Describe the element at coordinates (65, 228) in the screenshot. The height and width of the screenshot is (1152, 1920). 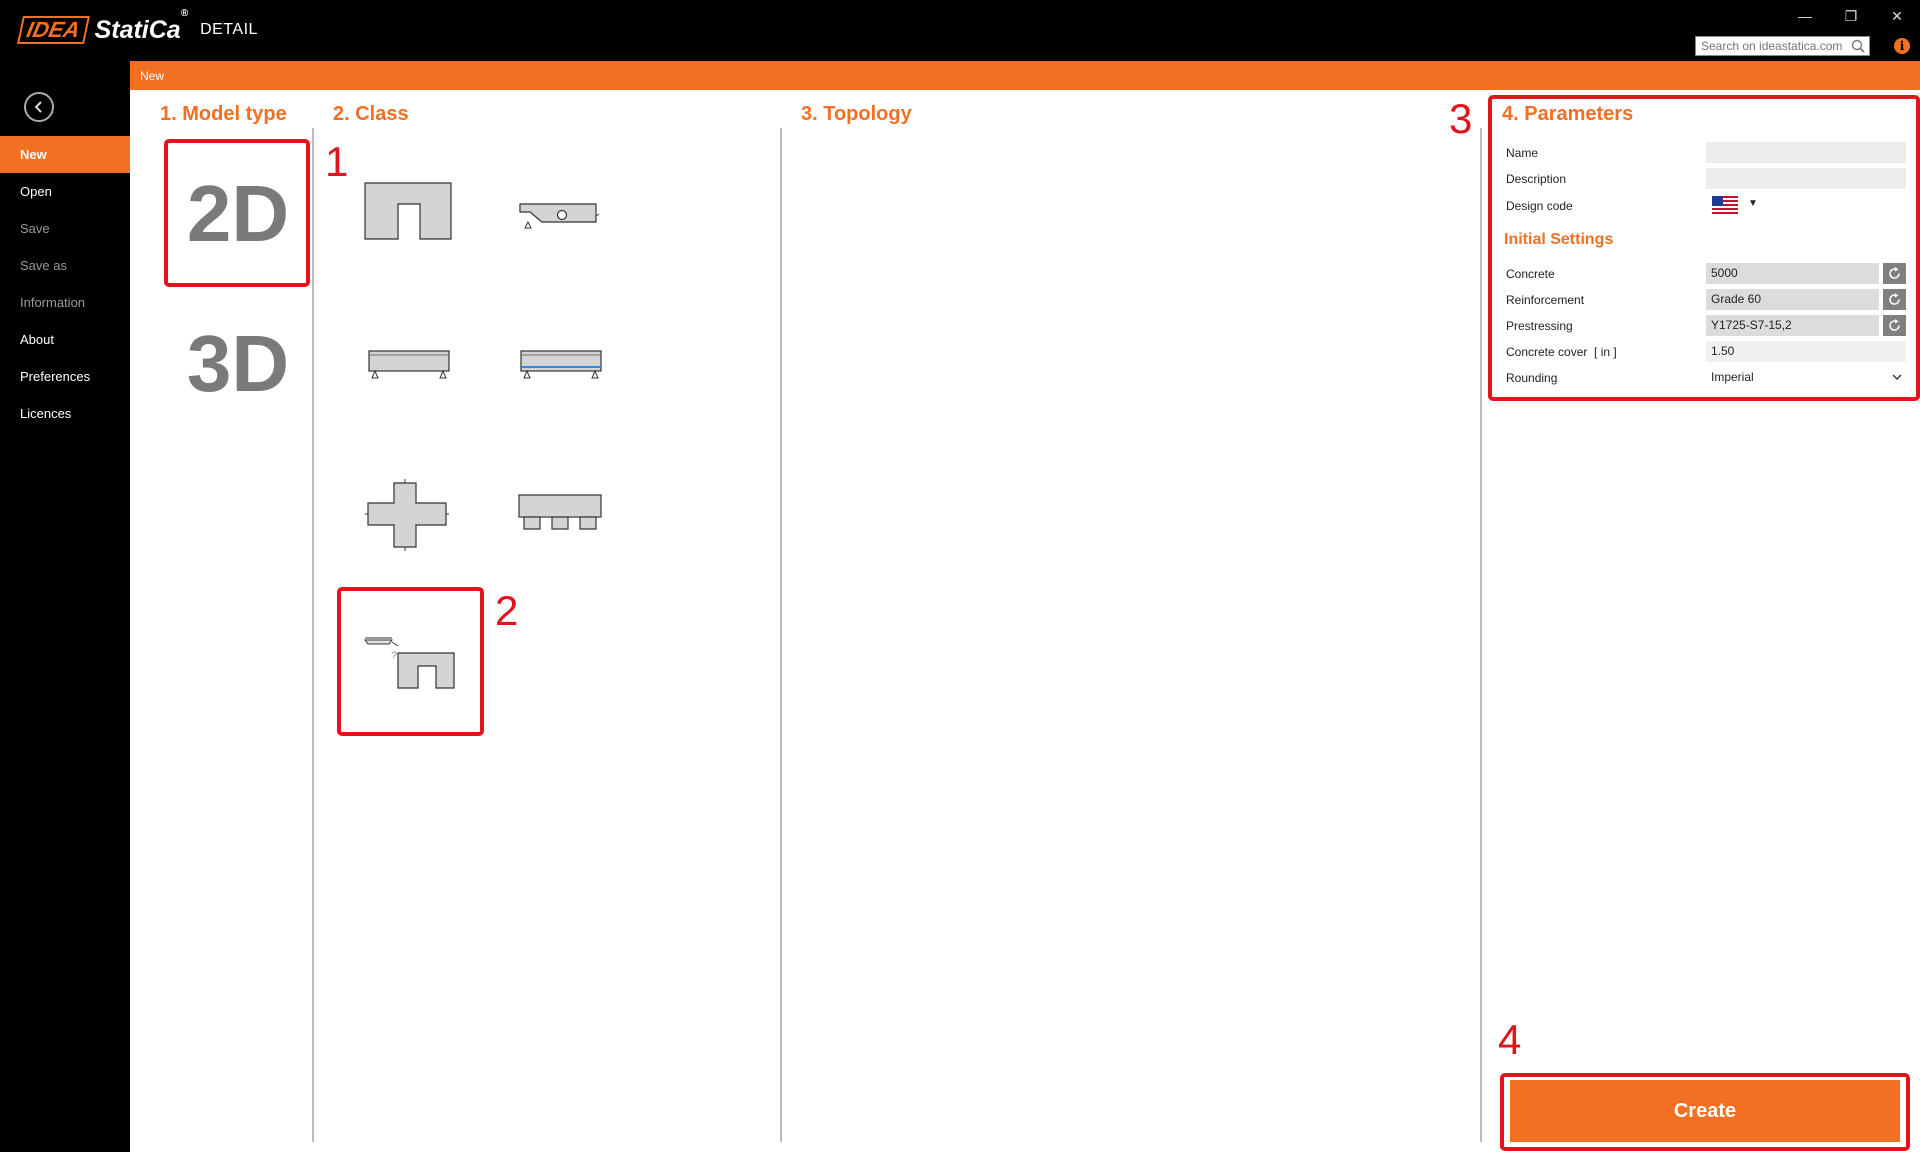
I see `sidebar-item-save: Save` at that location.